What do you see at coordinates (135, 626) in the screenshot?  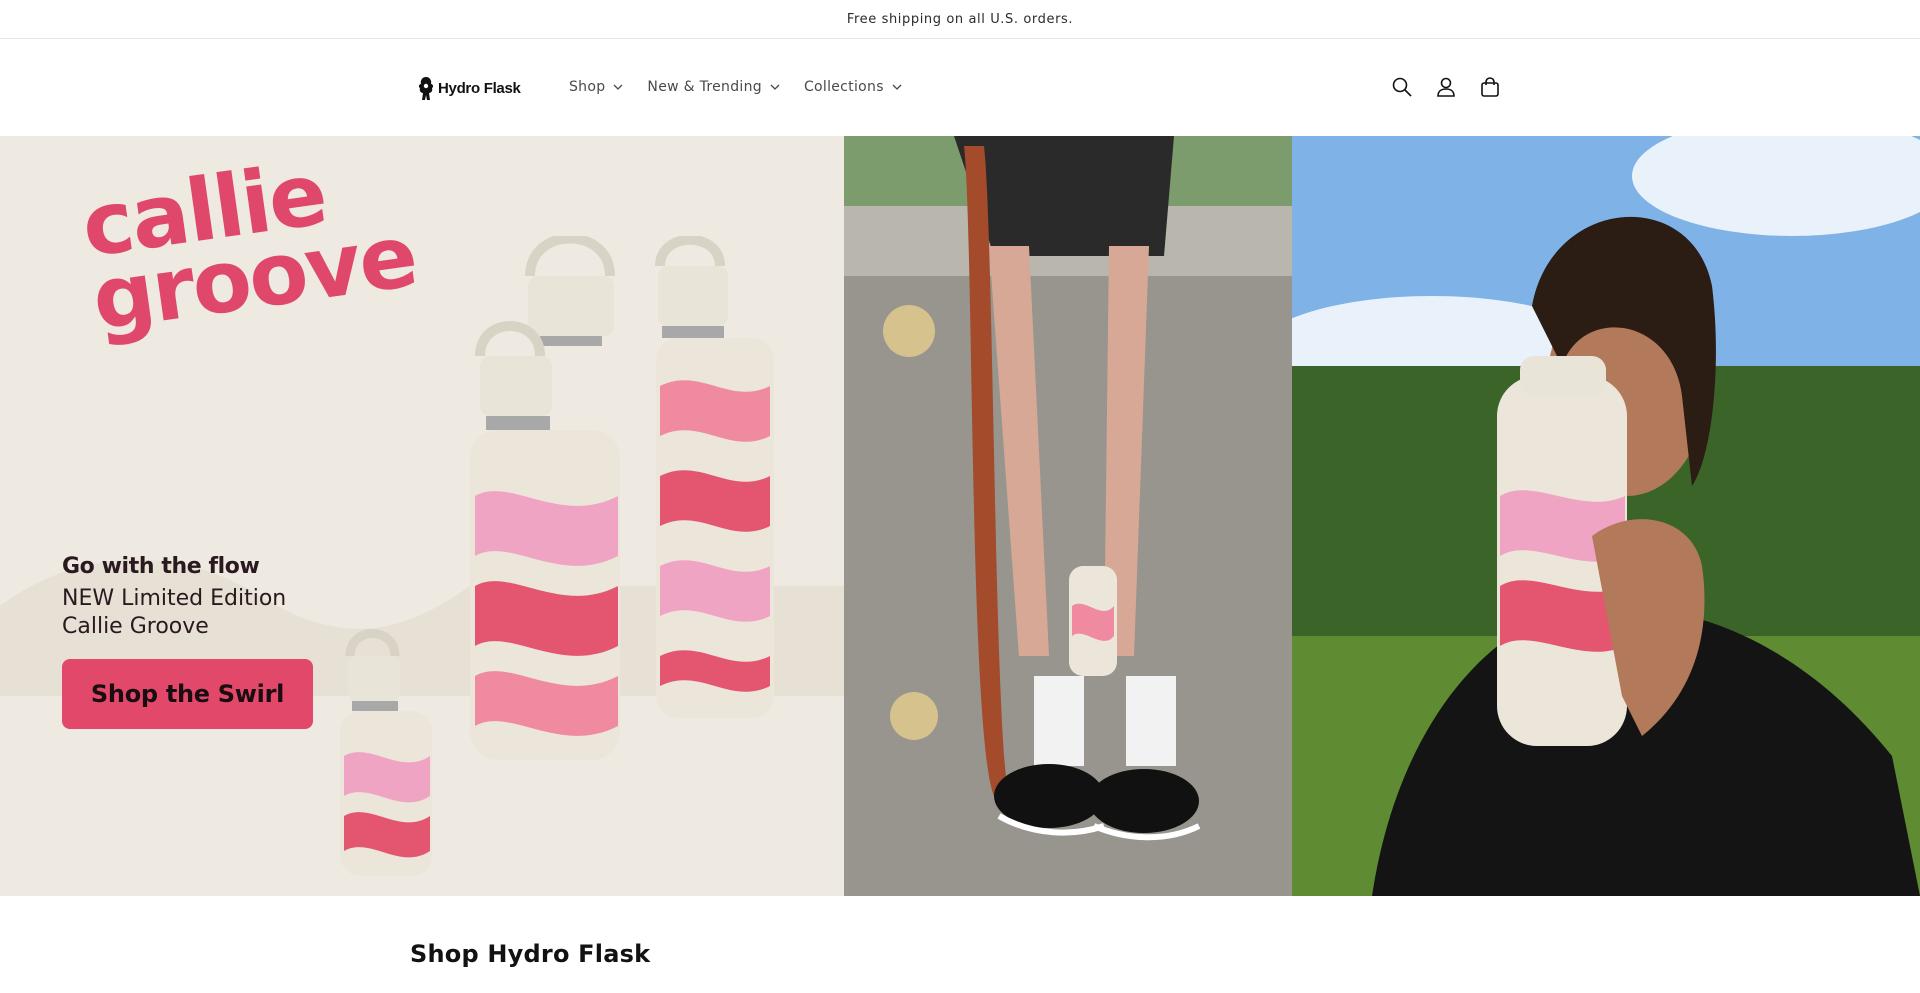 I see `promo-subtitle-line2: Callie Groove` at bounding box center [135, 626].